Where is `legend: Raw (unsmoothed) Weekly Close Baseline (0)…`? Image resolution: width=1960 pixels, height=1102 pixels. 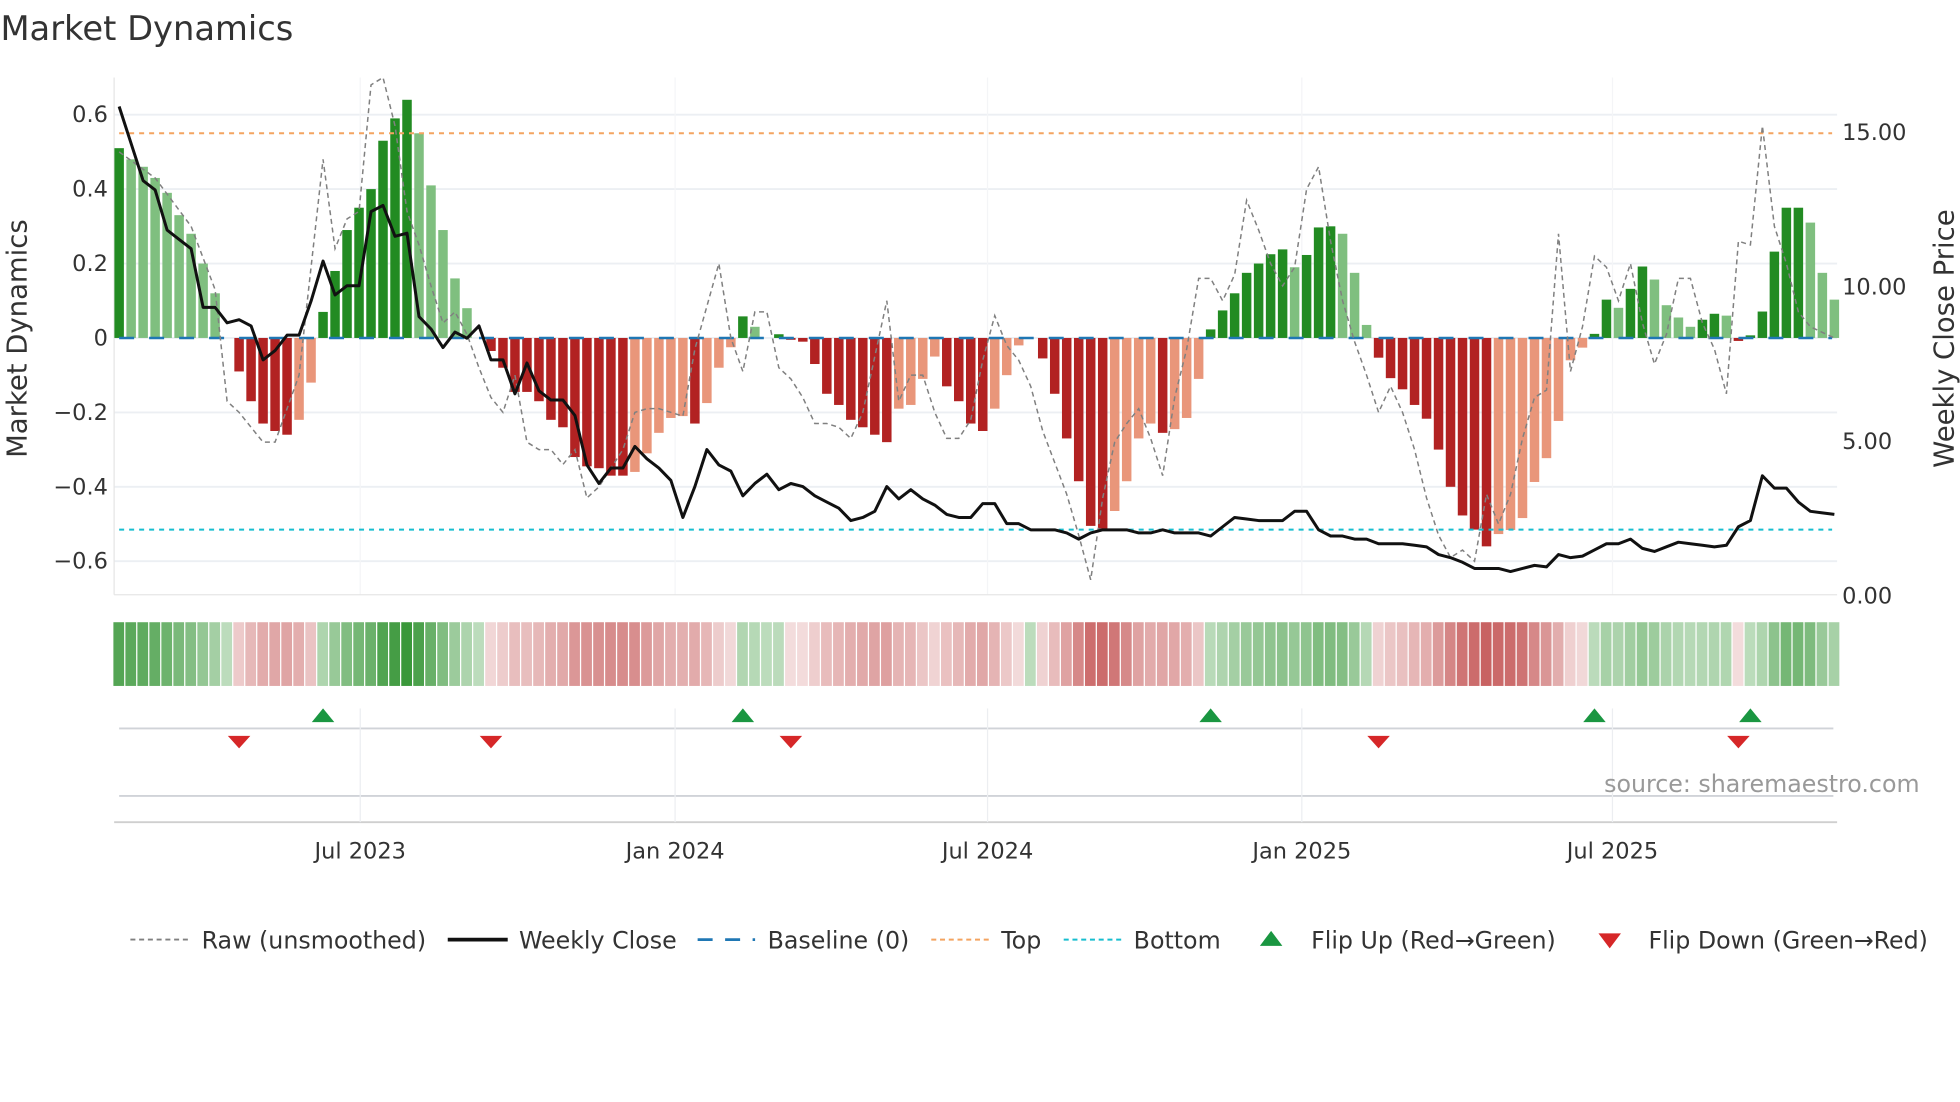
legend: Raw (unsmoothed) Weekly Close Baseline (0)… is located at coordinates (1029, 940).